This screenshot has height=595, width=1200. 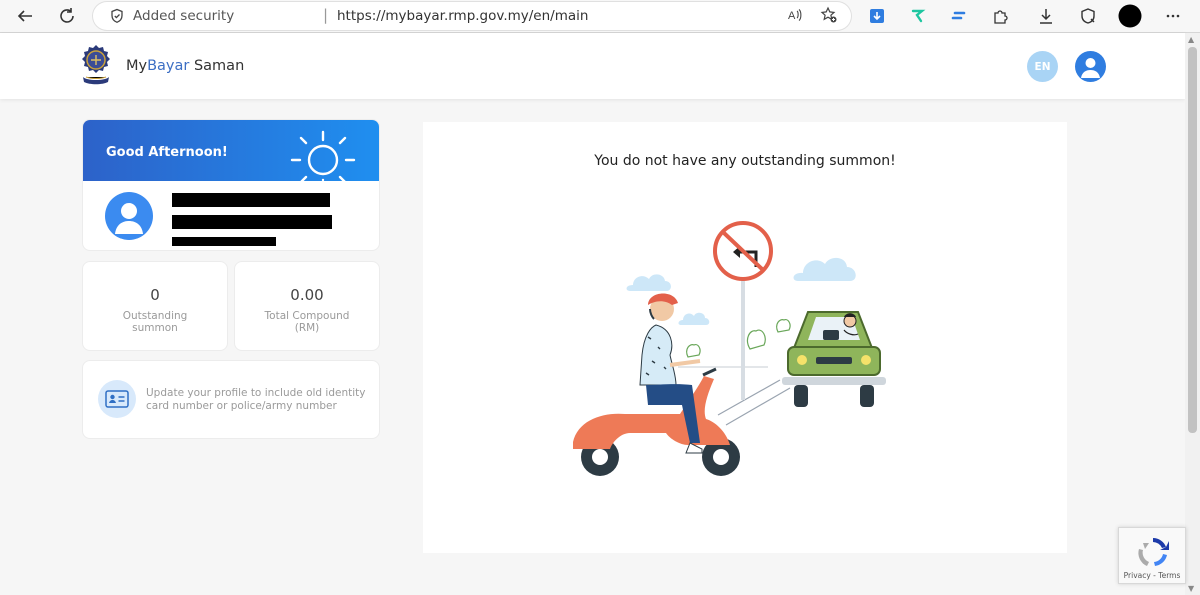 What do you see at coordinates (877, 16) in the screenshot?
I see `download-extension-icon` at bounding box center [877, 16].